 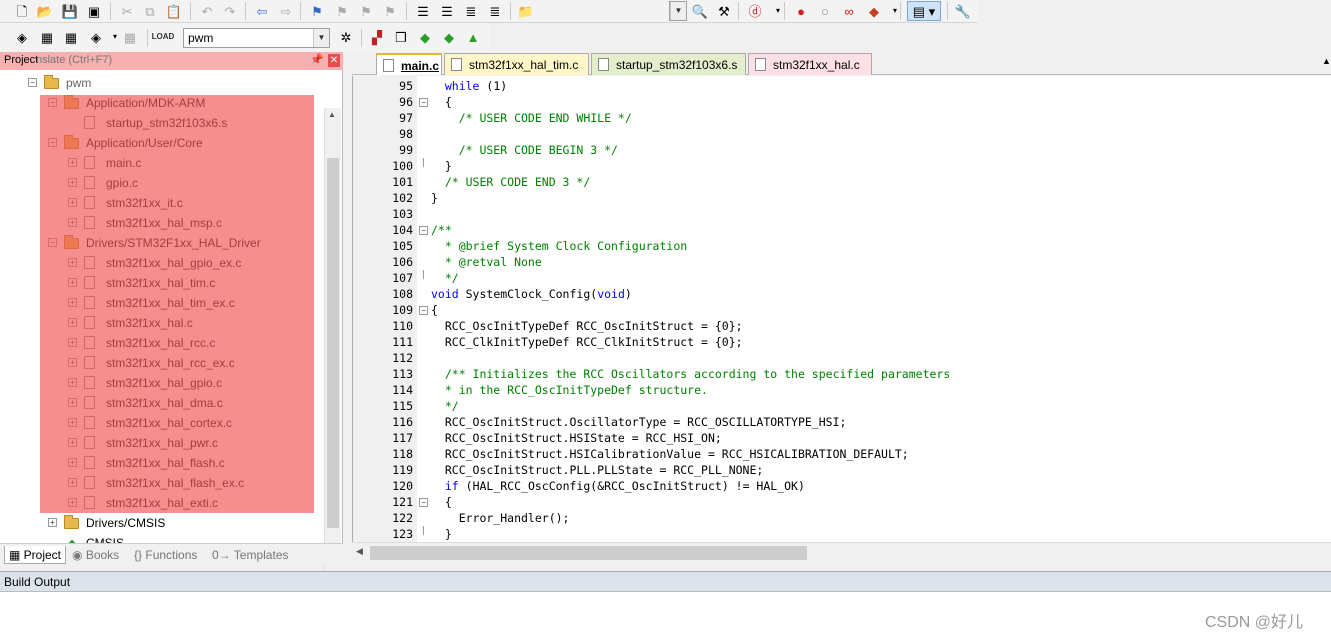 What do you see at coordinates (569, 390) in the screenshot?
I see `code-line: * in the RCC_OscInitTypeDef structure.` at bounding box center [569, 390].